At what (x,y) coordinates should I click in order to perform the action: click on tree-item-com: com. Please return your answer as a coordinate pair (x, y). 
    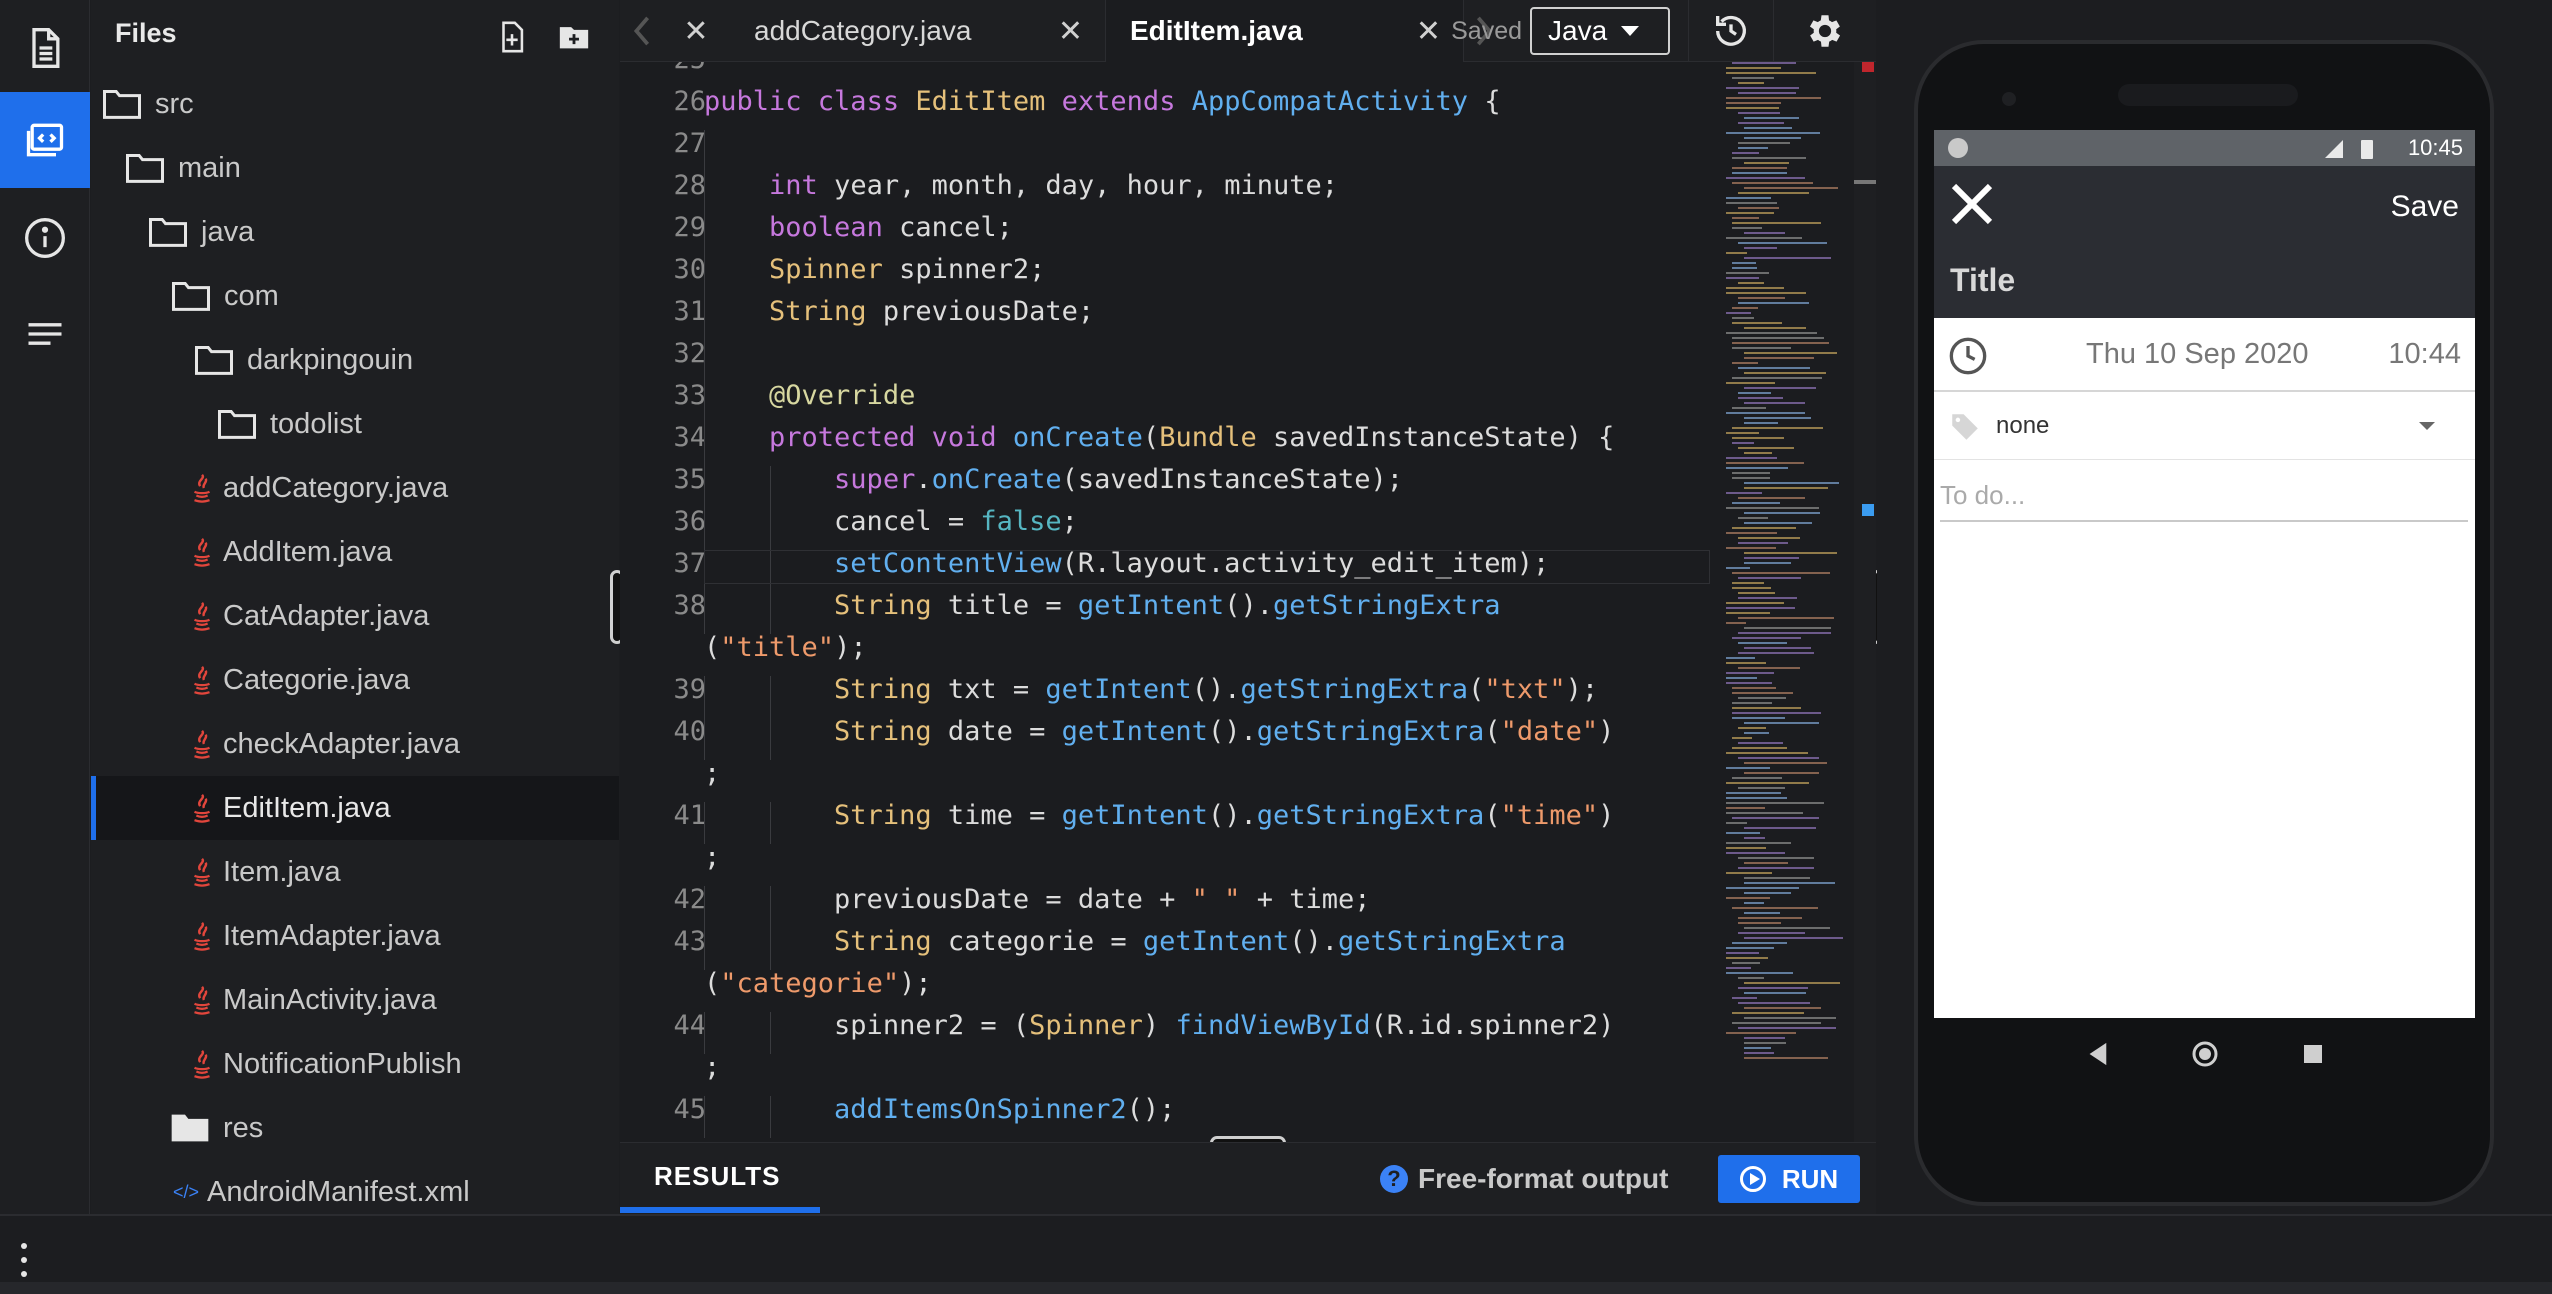
    Looking at the image, I should click on (355, 296).